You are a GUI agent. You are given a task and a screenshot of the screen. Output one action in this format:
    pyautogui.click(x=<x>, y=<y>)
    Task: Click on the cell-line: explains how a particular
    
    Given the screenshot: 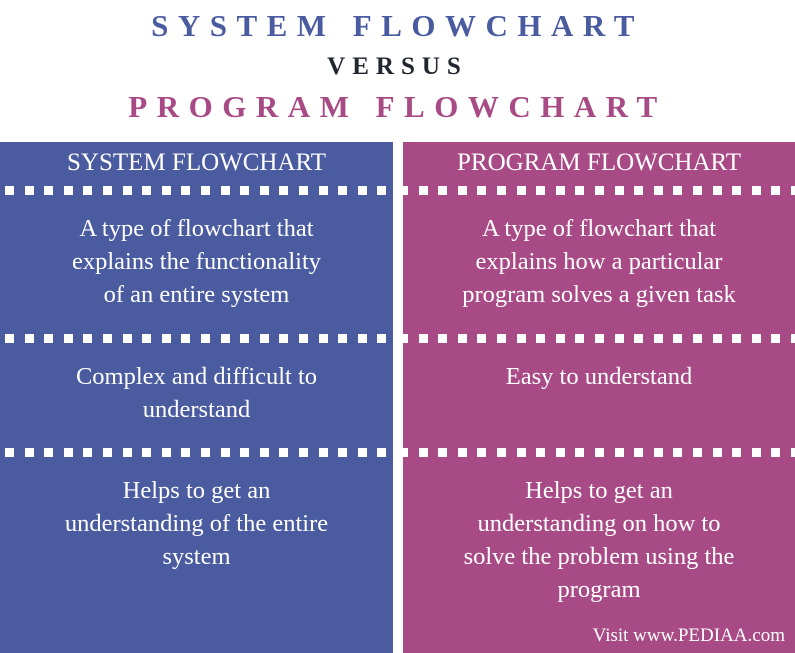 What is the action you would take?
    pyautogui.click(x=599, y=261)
    